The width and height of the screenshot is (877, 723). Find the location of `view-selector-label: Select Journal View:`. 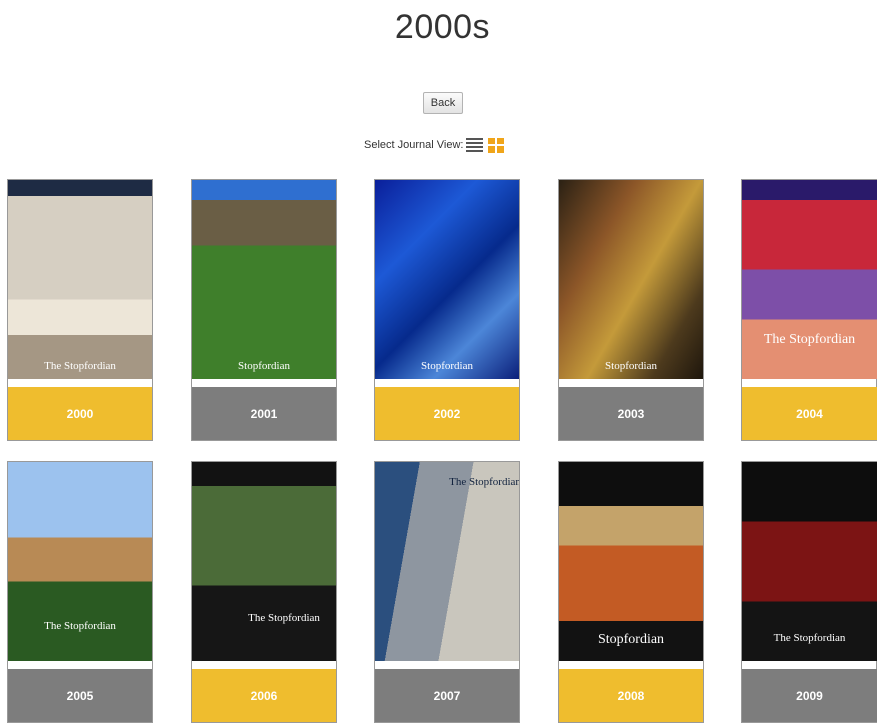

view-selector-label: Select Journal View: is located at coordinates (414, 145).